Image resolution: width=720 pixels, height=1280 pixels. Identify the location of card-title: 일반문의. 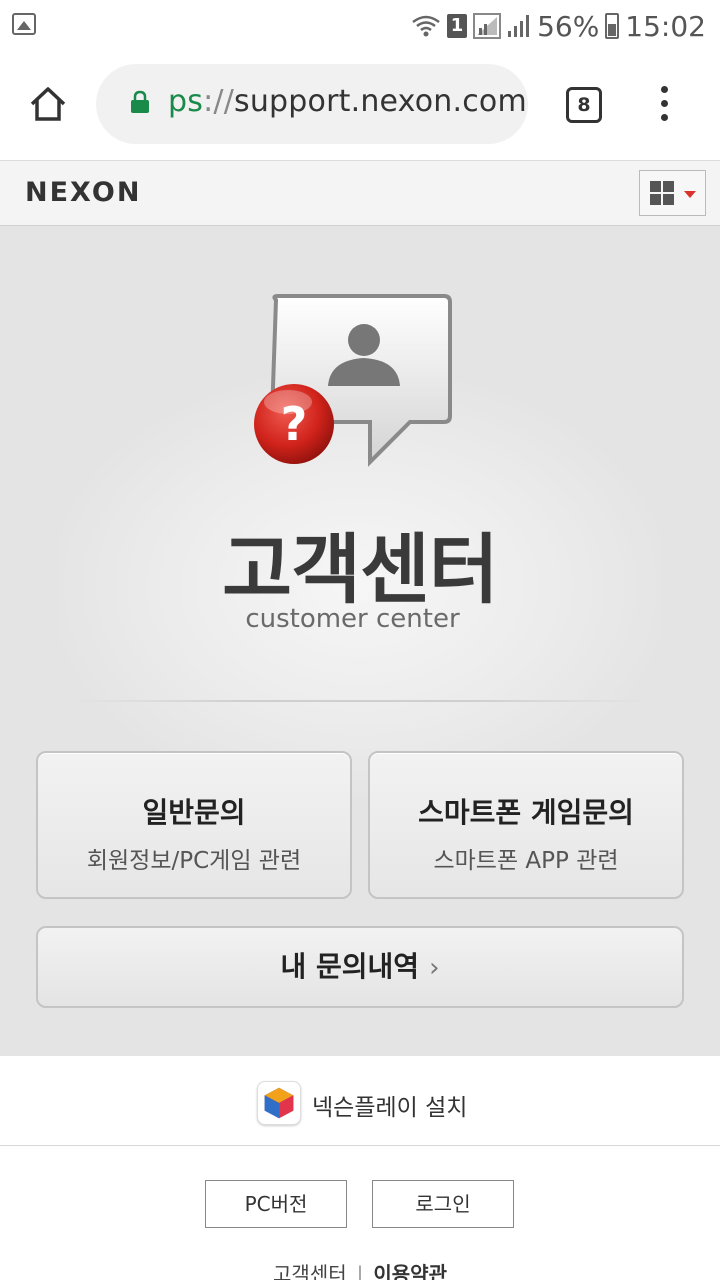
(194, 812).